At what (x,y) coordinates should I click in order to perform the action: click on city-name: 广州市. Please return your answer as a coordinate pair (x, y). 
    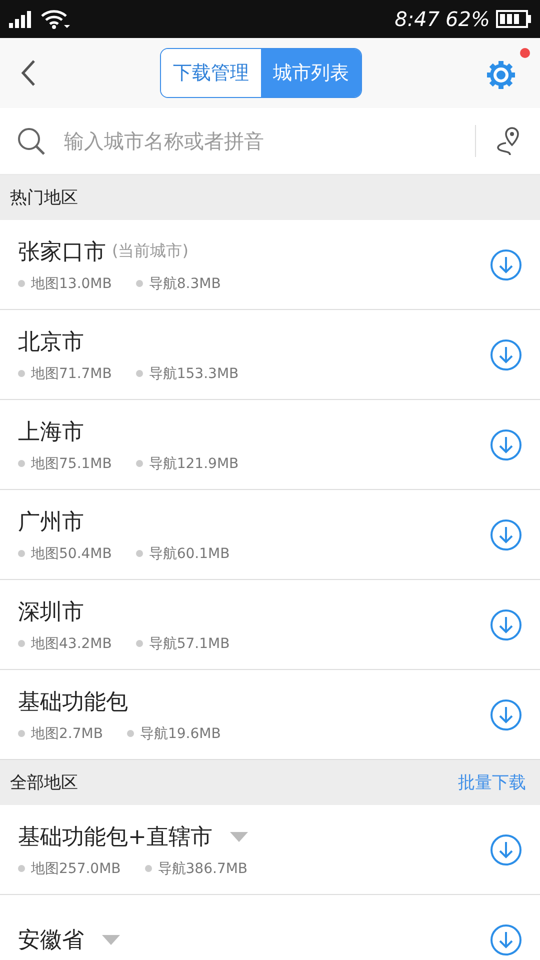
    Looking at the image, I should click on (51, 522).